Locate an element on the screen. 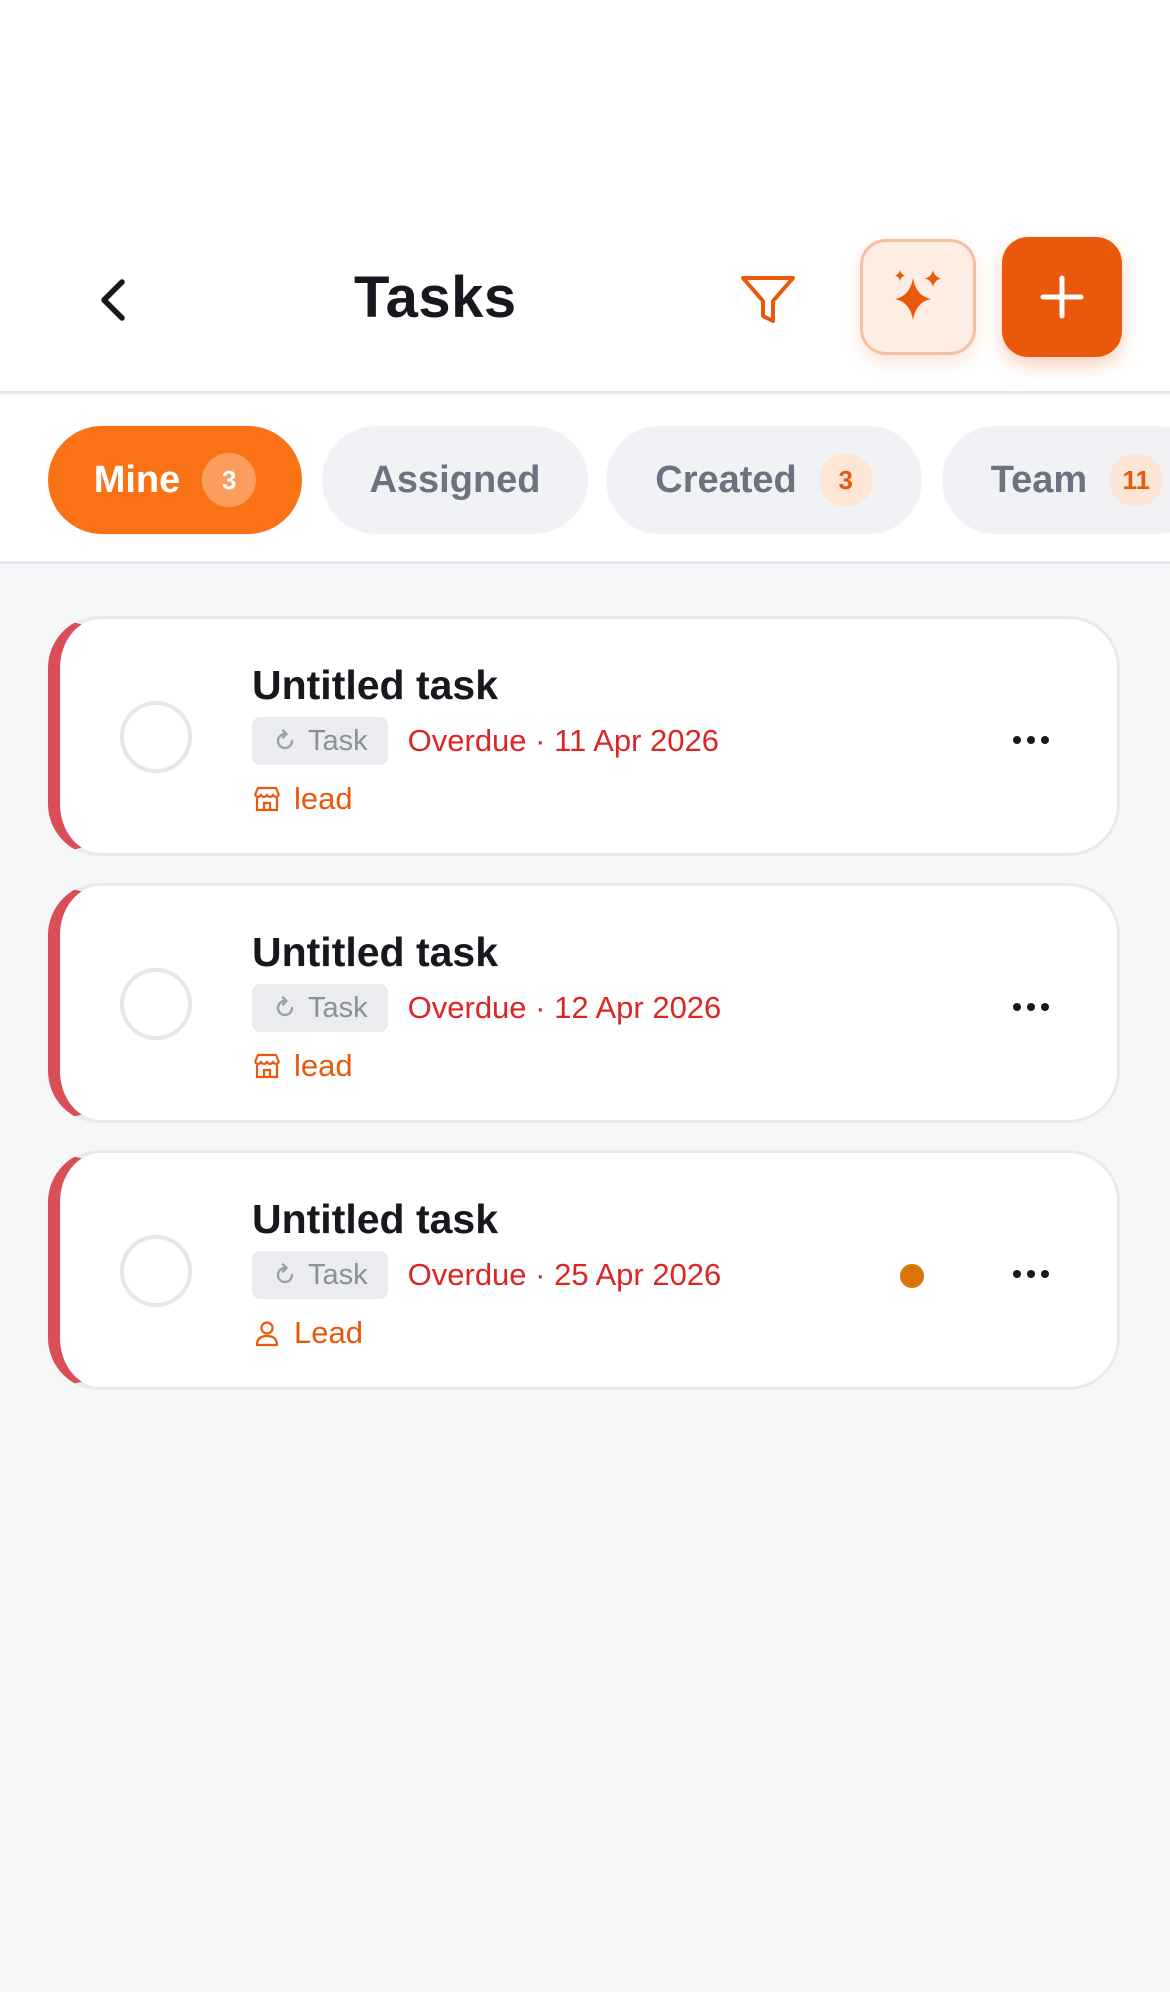 The image size is (1170, 1992). tab-count-badge: 11 is located at coordinates (1136, 480).